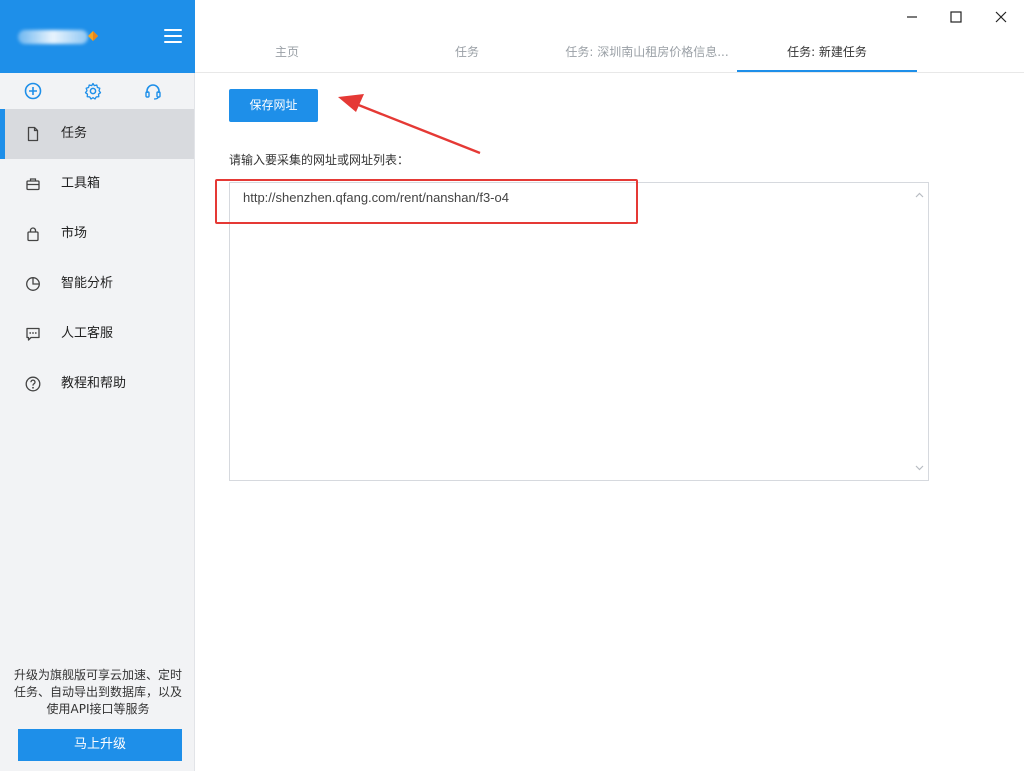 The image size is (1024, 771). I want to click on chevron-up-icon, so click(919, 195).